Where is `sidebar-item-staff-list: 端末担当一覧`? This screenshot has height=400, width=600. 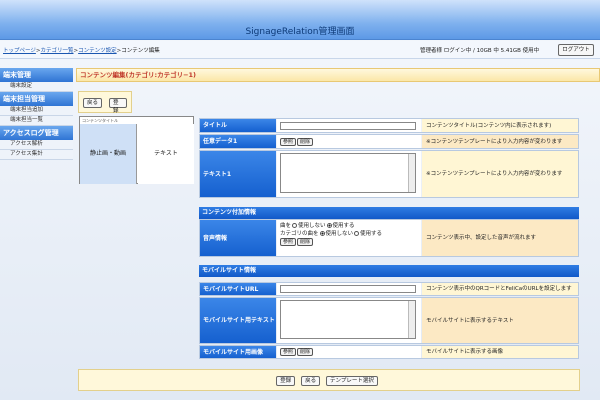
sidebar-item-staff-list: 端末担当一覧 is located at coordinates (36, 121).